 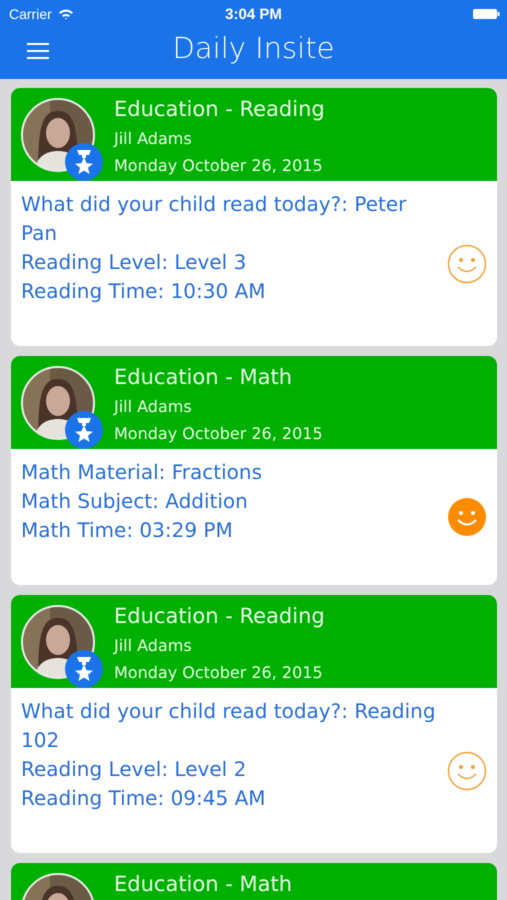 I want to click on entry-card: Education - Math, so click(x=254, y=881).